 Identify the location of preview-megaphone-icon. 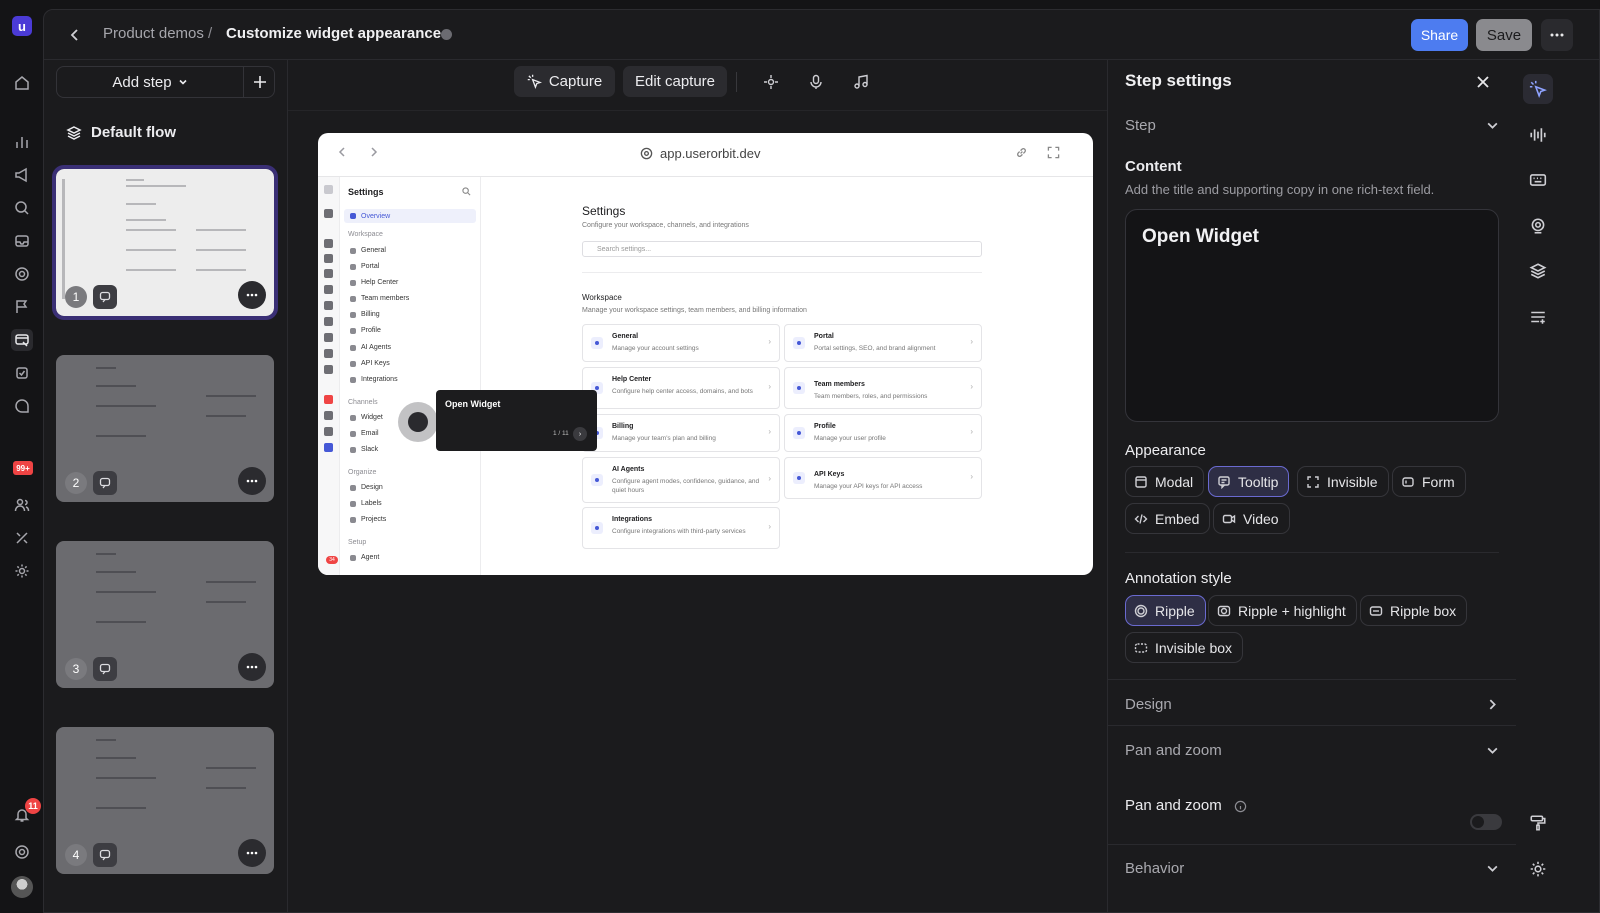
(328, 258).